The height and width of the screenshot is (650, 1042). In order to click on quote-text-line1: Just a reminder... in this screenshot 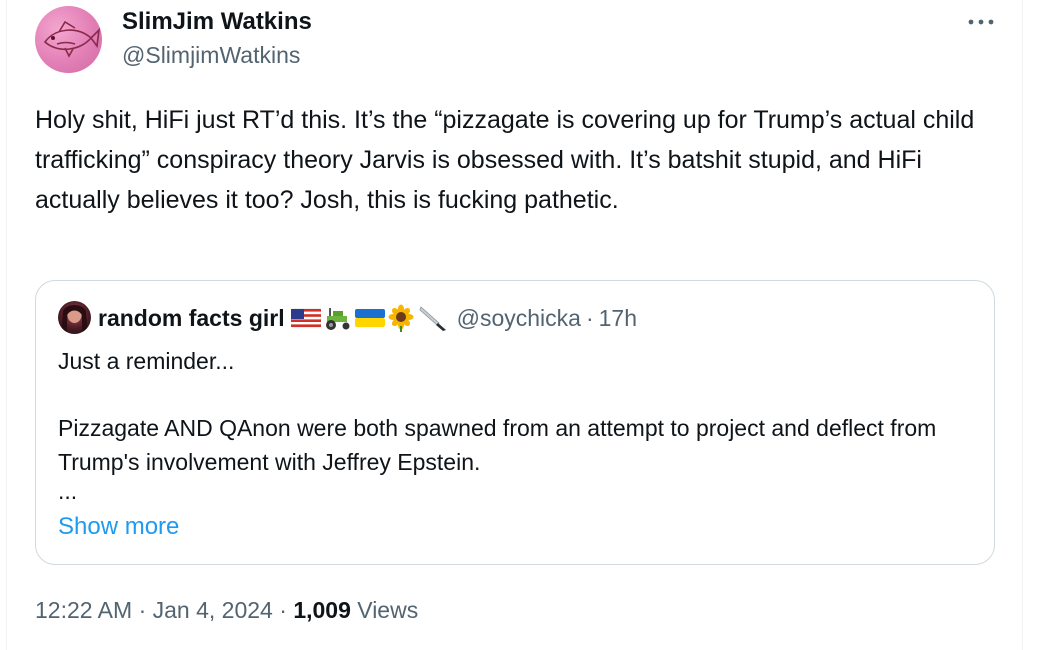, I will do `click(146, 361)`.